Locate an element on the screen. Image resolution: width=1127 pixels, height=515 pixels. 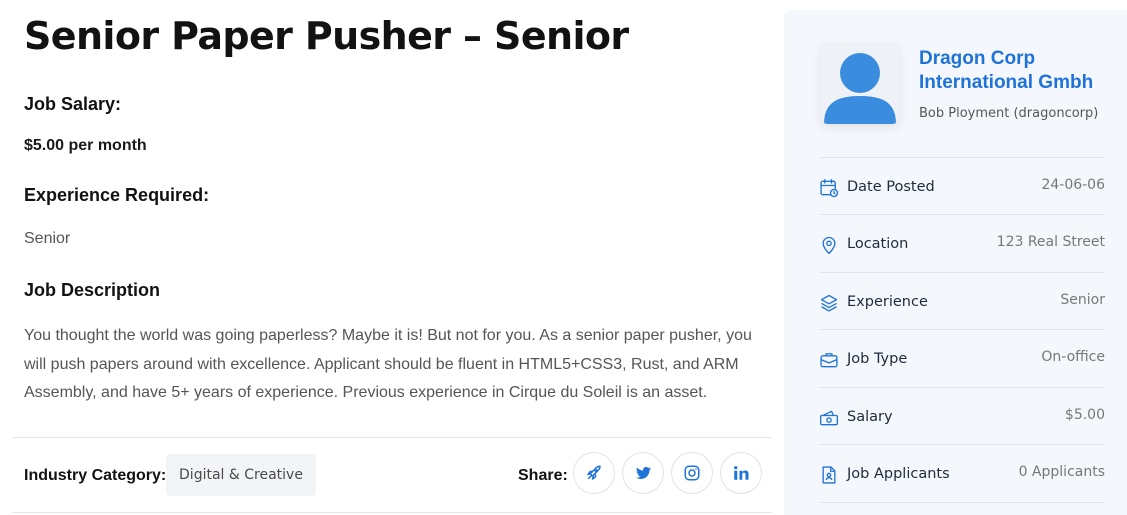
detail-value: 123 Real Street is located at coordinates (1050, 242).